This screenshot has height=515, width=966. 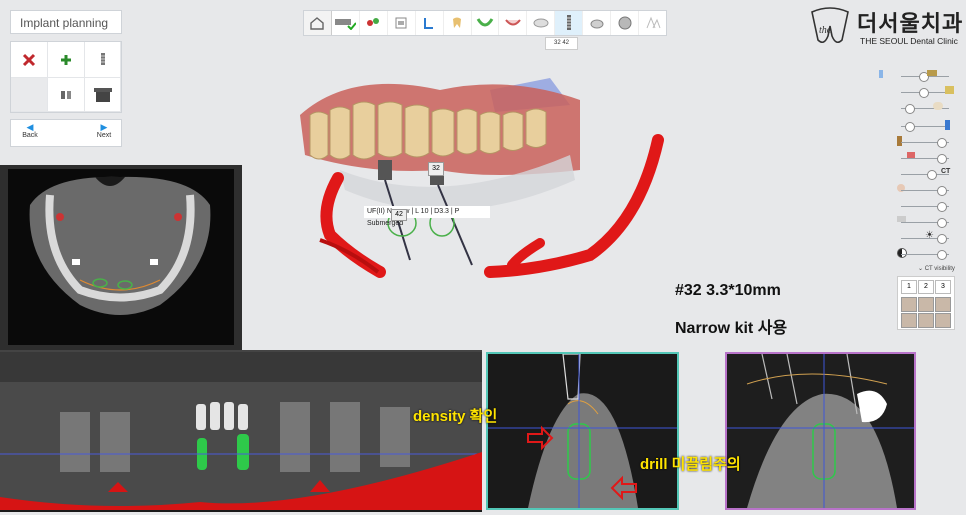 I want to click on implant-size-note: #32 3.3*10mm, so click(x=728, y=290).